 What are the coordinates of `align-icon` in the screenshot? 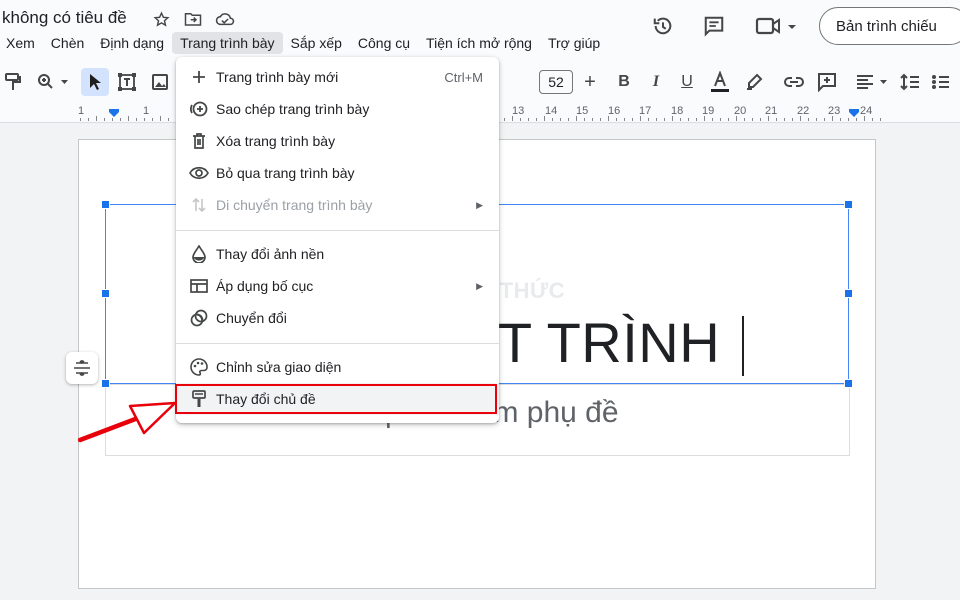 It's located at (872, 82).